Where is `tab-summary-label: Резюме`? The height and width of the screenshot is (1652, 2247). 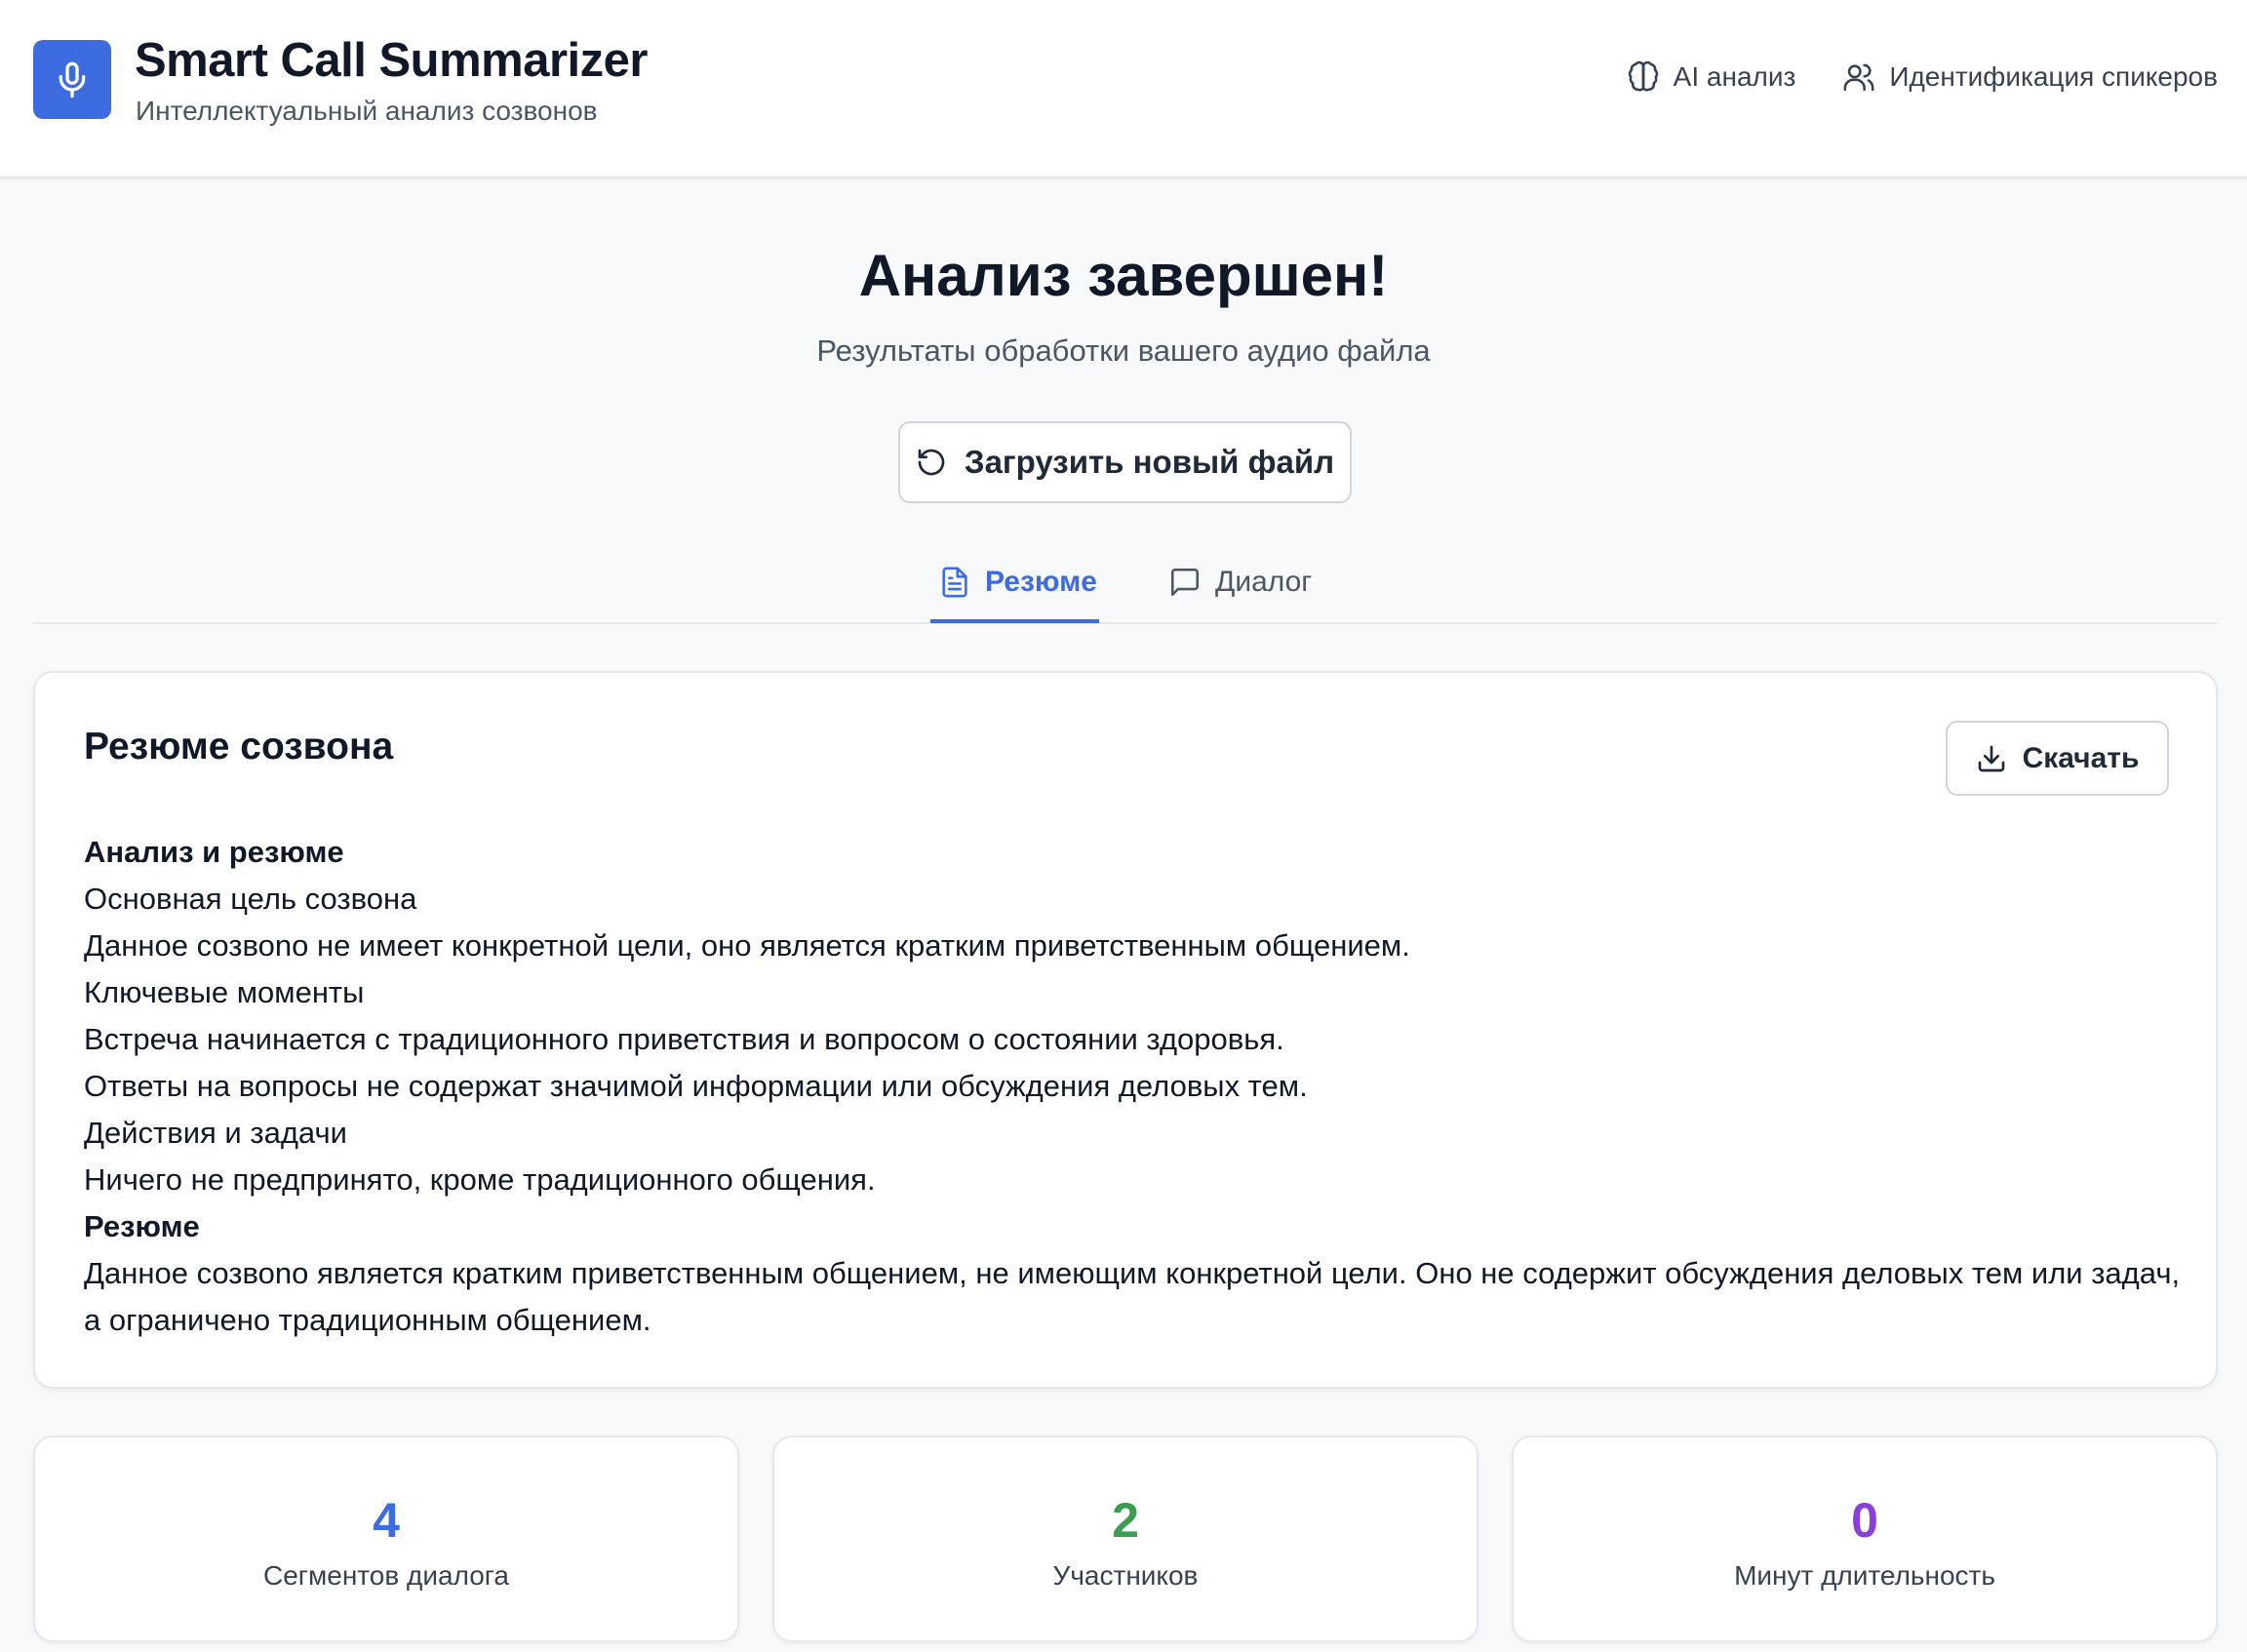 tab-summary-label: Резюме is located at coordinates (1041, 582).